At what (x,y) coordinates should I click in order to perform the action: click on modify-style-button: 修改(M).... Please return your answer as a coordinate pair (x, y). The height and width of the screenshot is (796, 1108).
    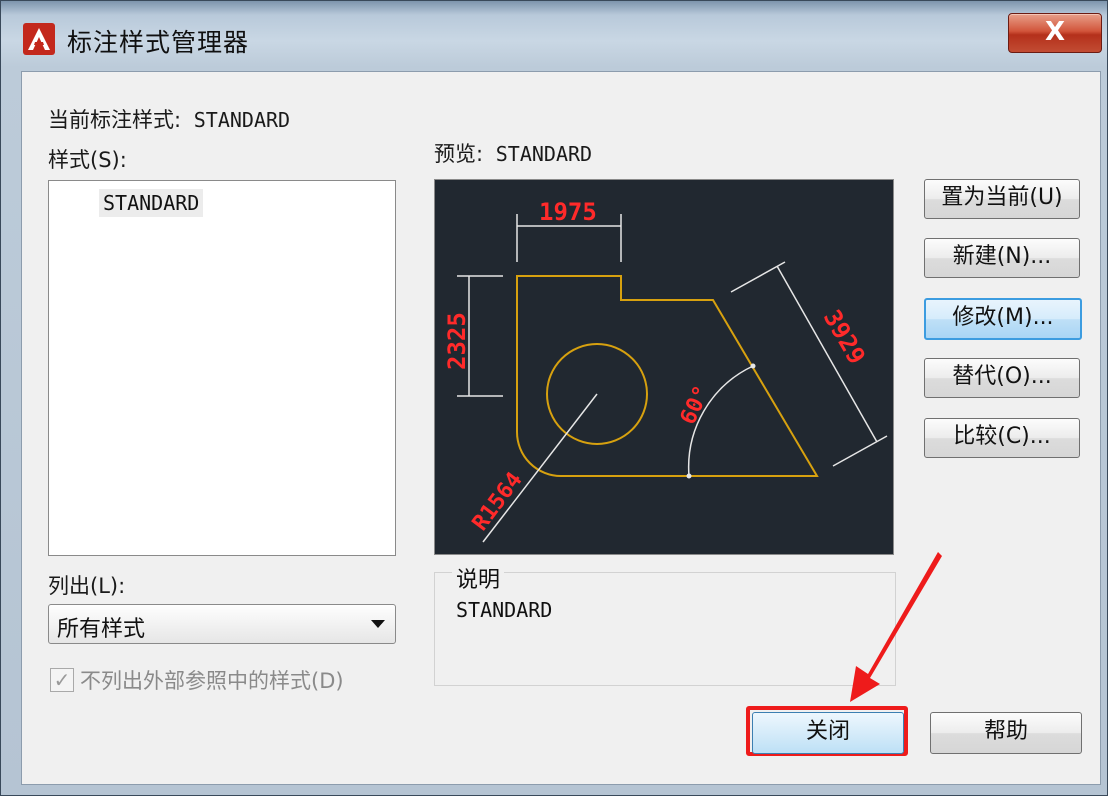
    Looking at the image, I should click on (1003, 319).